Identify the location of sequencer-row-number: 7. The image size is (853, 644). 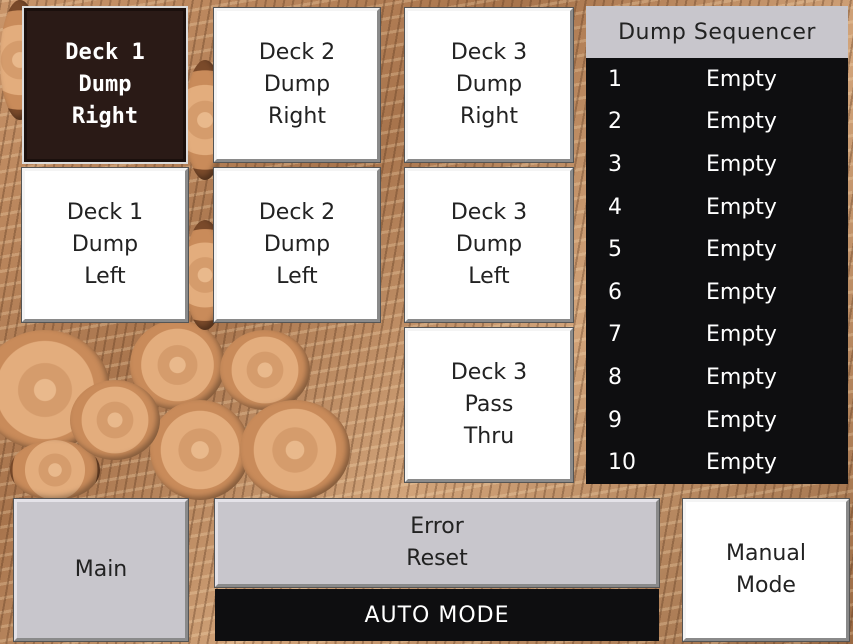
(615, 335).